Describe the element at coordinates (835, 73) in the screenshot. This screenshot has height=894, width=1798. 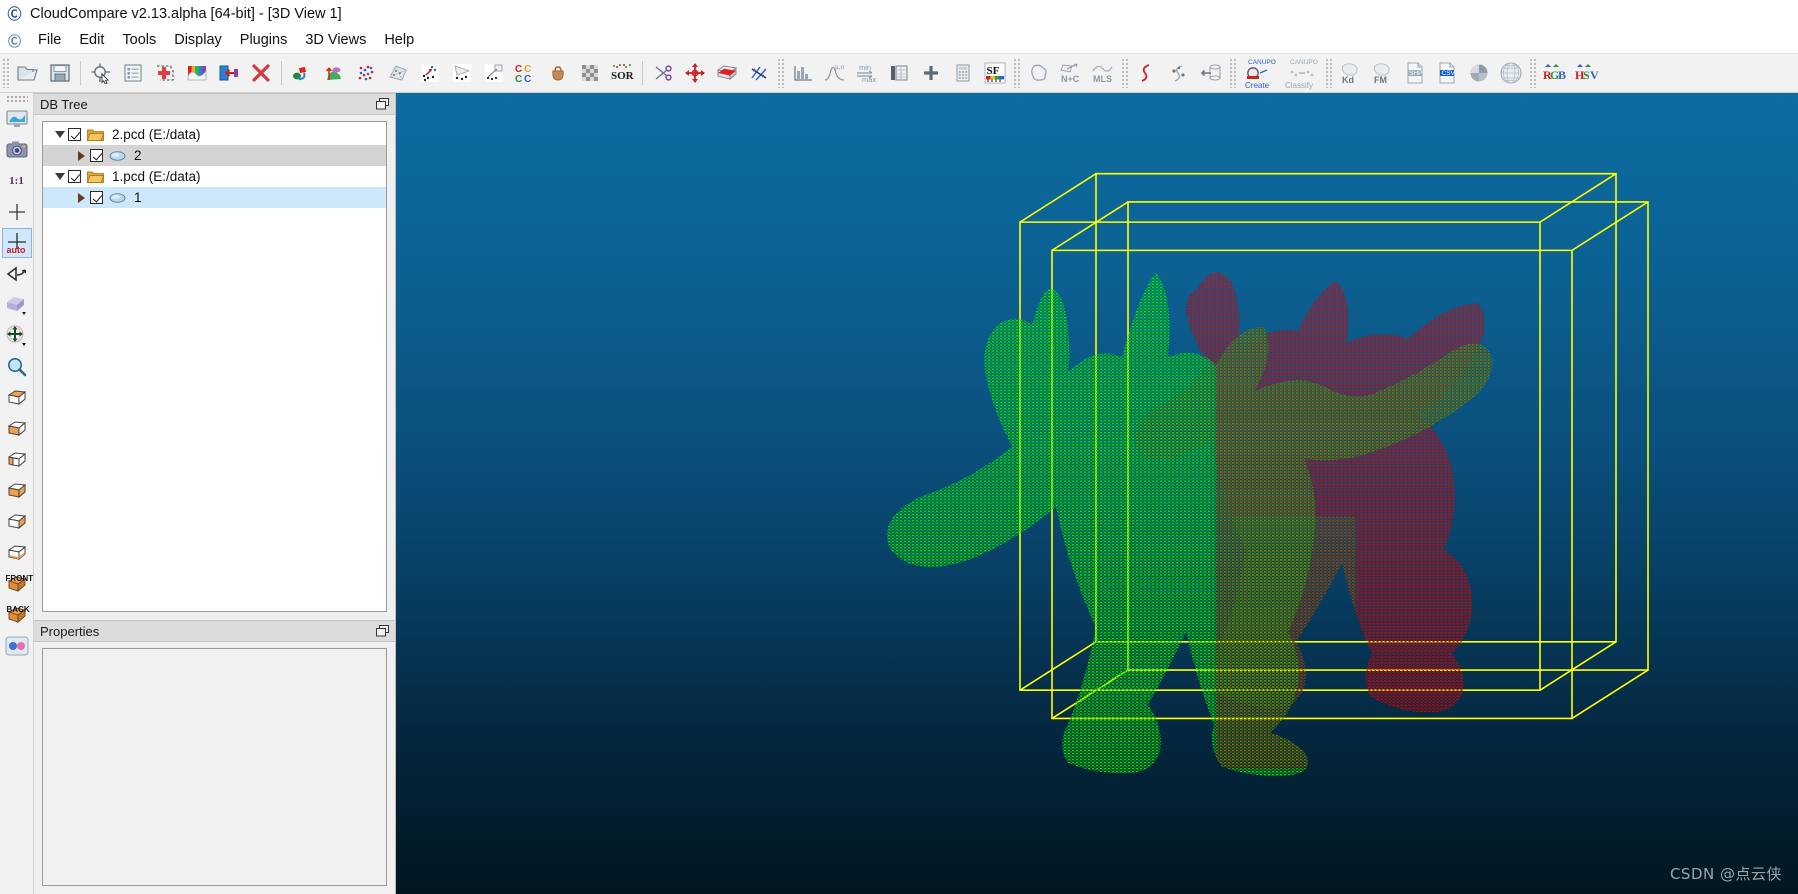
I see `gauss-stats-icon: μ,σ` at that location.